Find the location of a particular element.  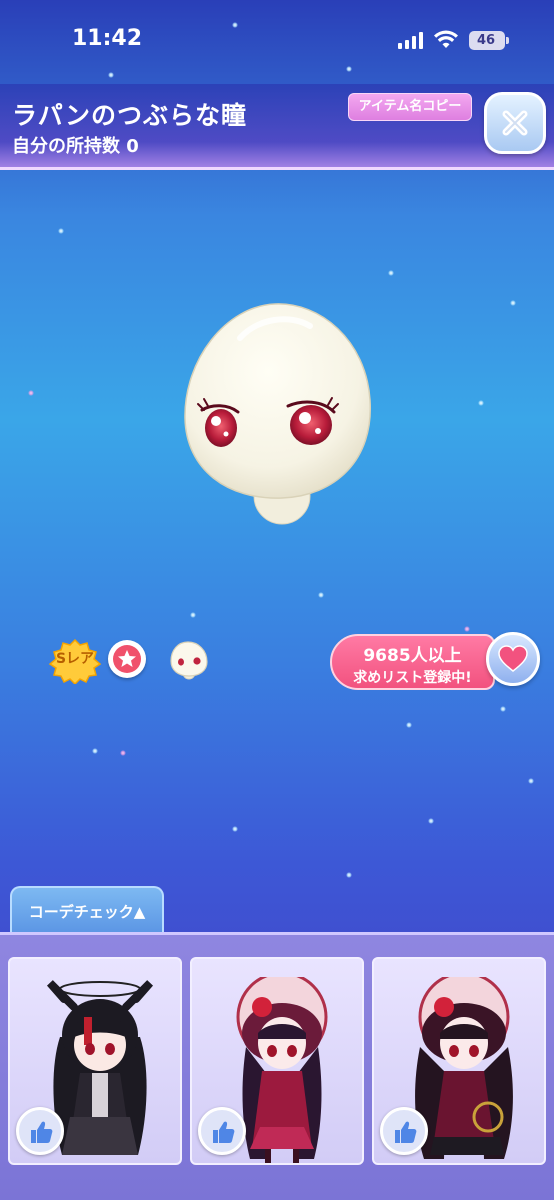

battery-level: 46 is located at coordinates (486, 40).